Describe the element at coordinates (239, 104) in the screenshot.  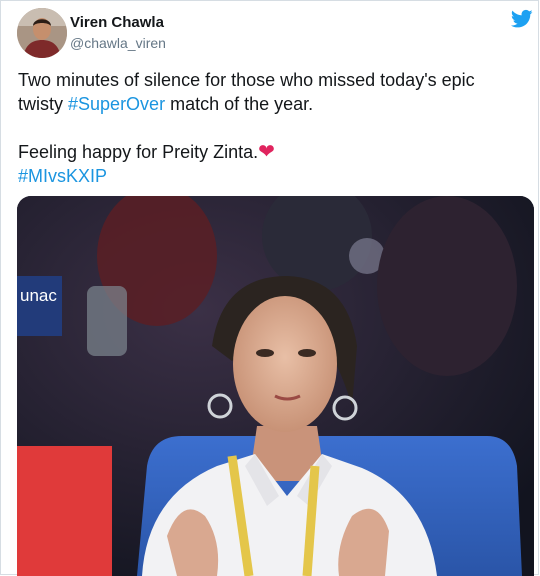
I see `text-suffix: match of the year.` at that location.